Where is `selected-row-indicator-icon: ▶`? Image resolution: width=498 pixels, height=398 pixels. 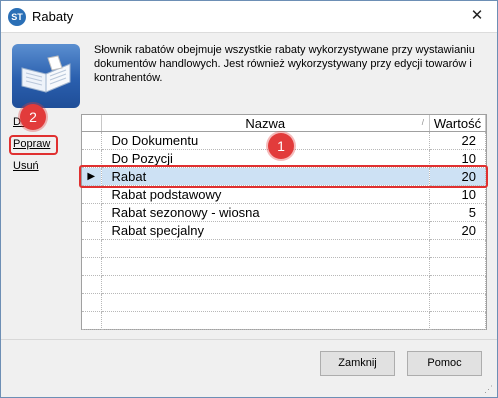
selected-row-indicator-icon: ▶ is located at coordinates (92, 176).